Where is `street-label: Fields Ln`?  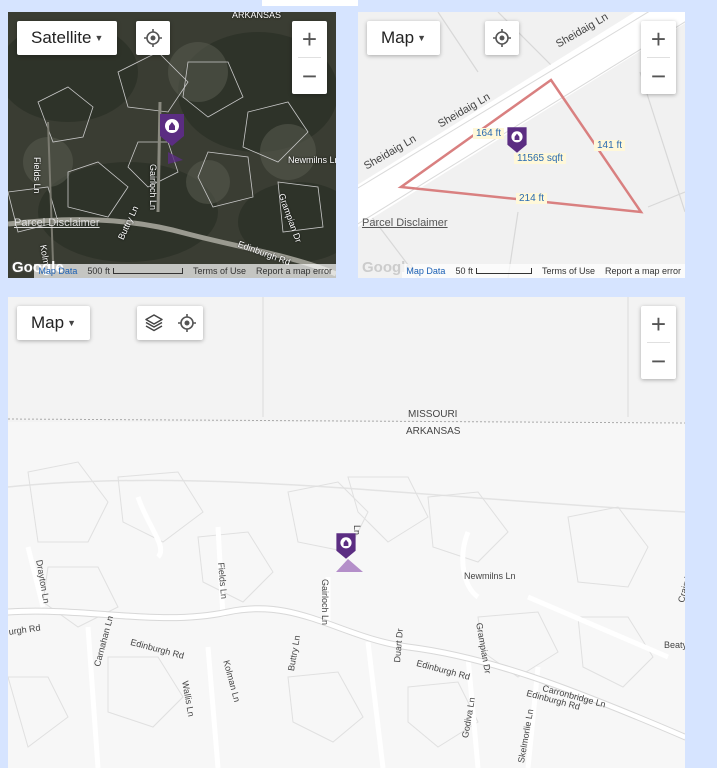
street-label: Fields Ln is located at coordinates (37, 175).